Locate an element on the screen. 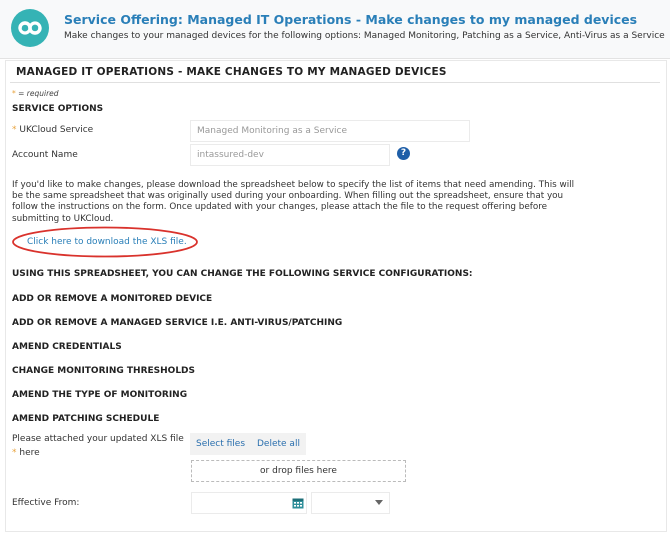 This screenshot has width=670, height=533. attachment-label-line2: * here is located at coordinates (26, 453).